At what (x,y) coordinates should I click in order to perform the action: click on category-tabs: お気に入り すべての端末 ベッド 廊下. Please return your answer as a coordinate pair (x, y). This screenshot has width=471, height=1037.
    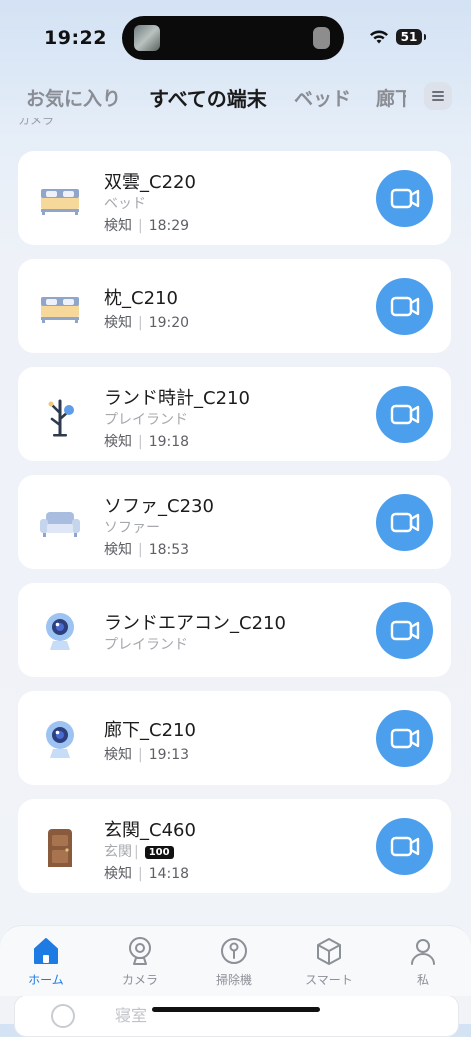
    Looking at the image, I should click on (235, 98).